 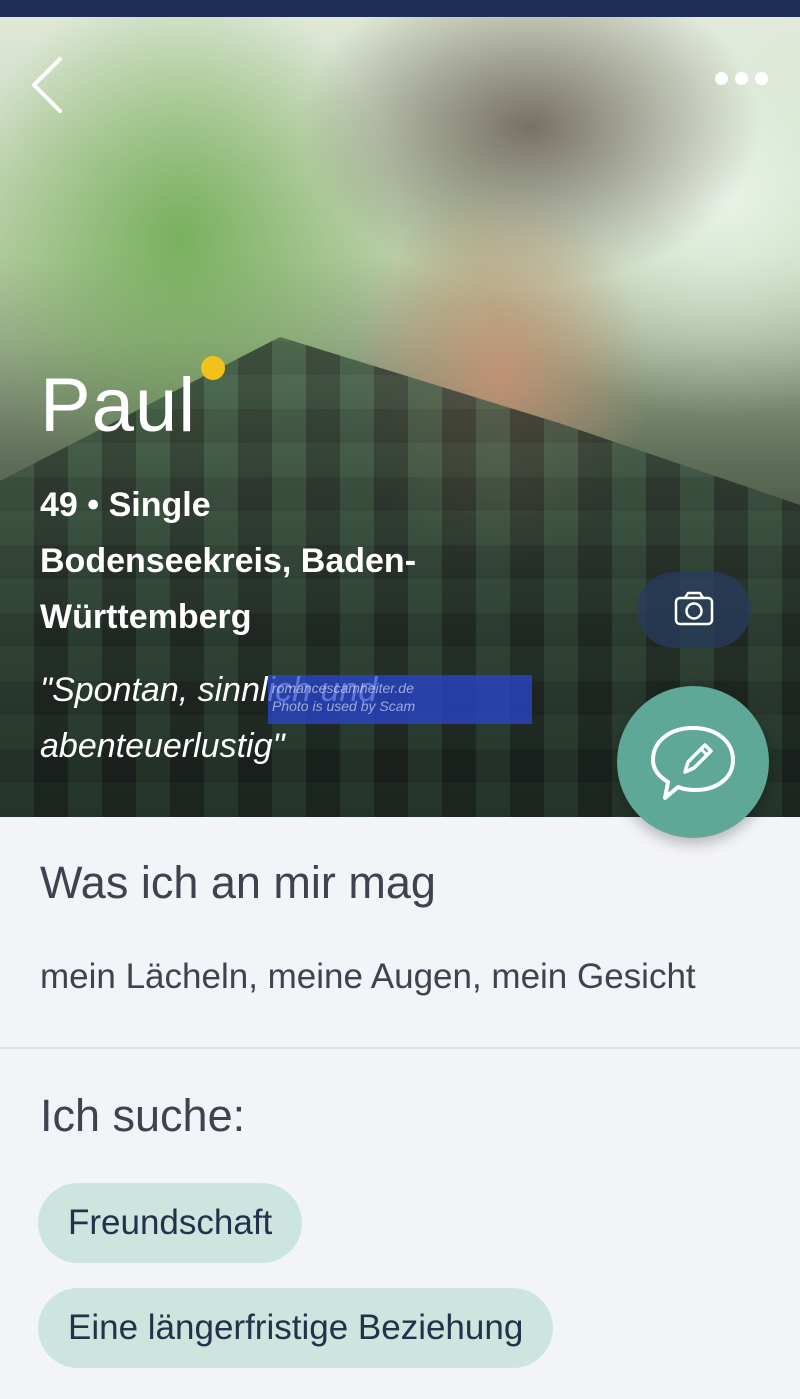 I want to click on seeking-chip-friendship: Freundschaft, so click(x=170, y=1223).